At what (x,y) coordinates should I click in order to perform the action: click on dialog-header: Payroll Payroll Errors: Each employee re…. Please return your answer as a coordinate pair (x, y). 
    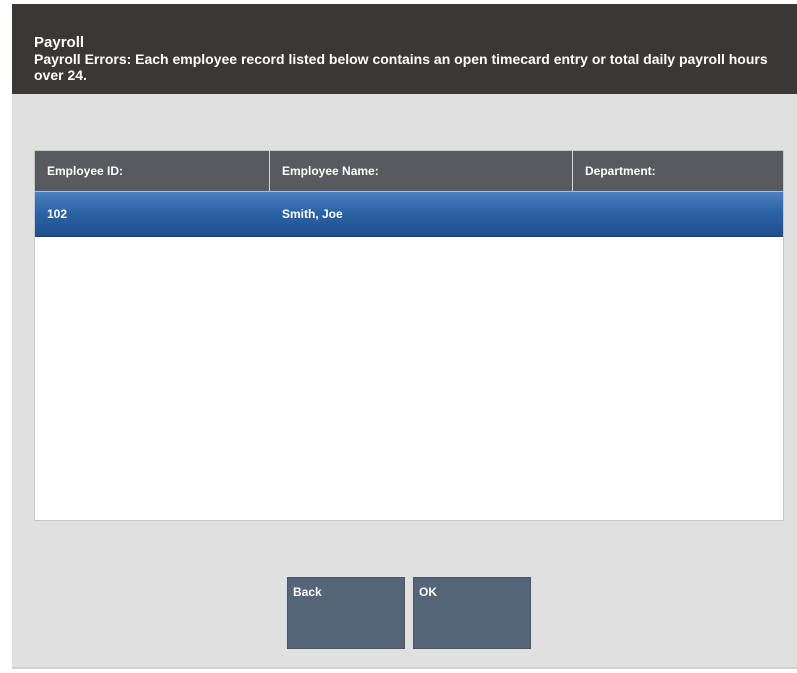
    Looking at the image, I should click on (404, 49).